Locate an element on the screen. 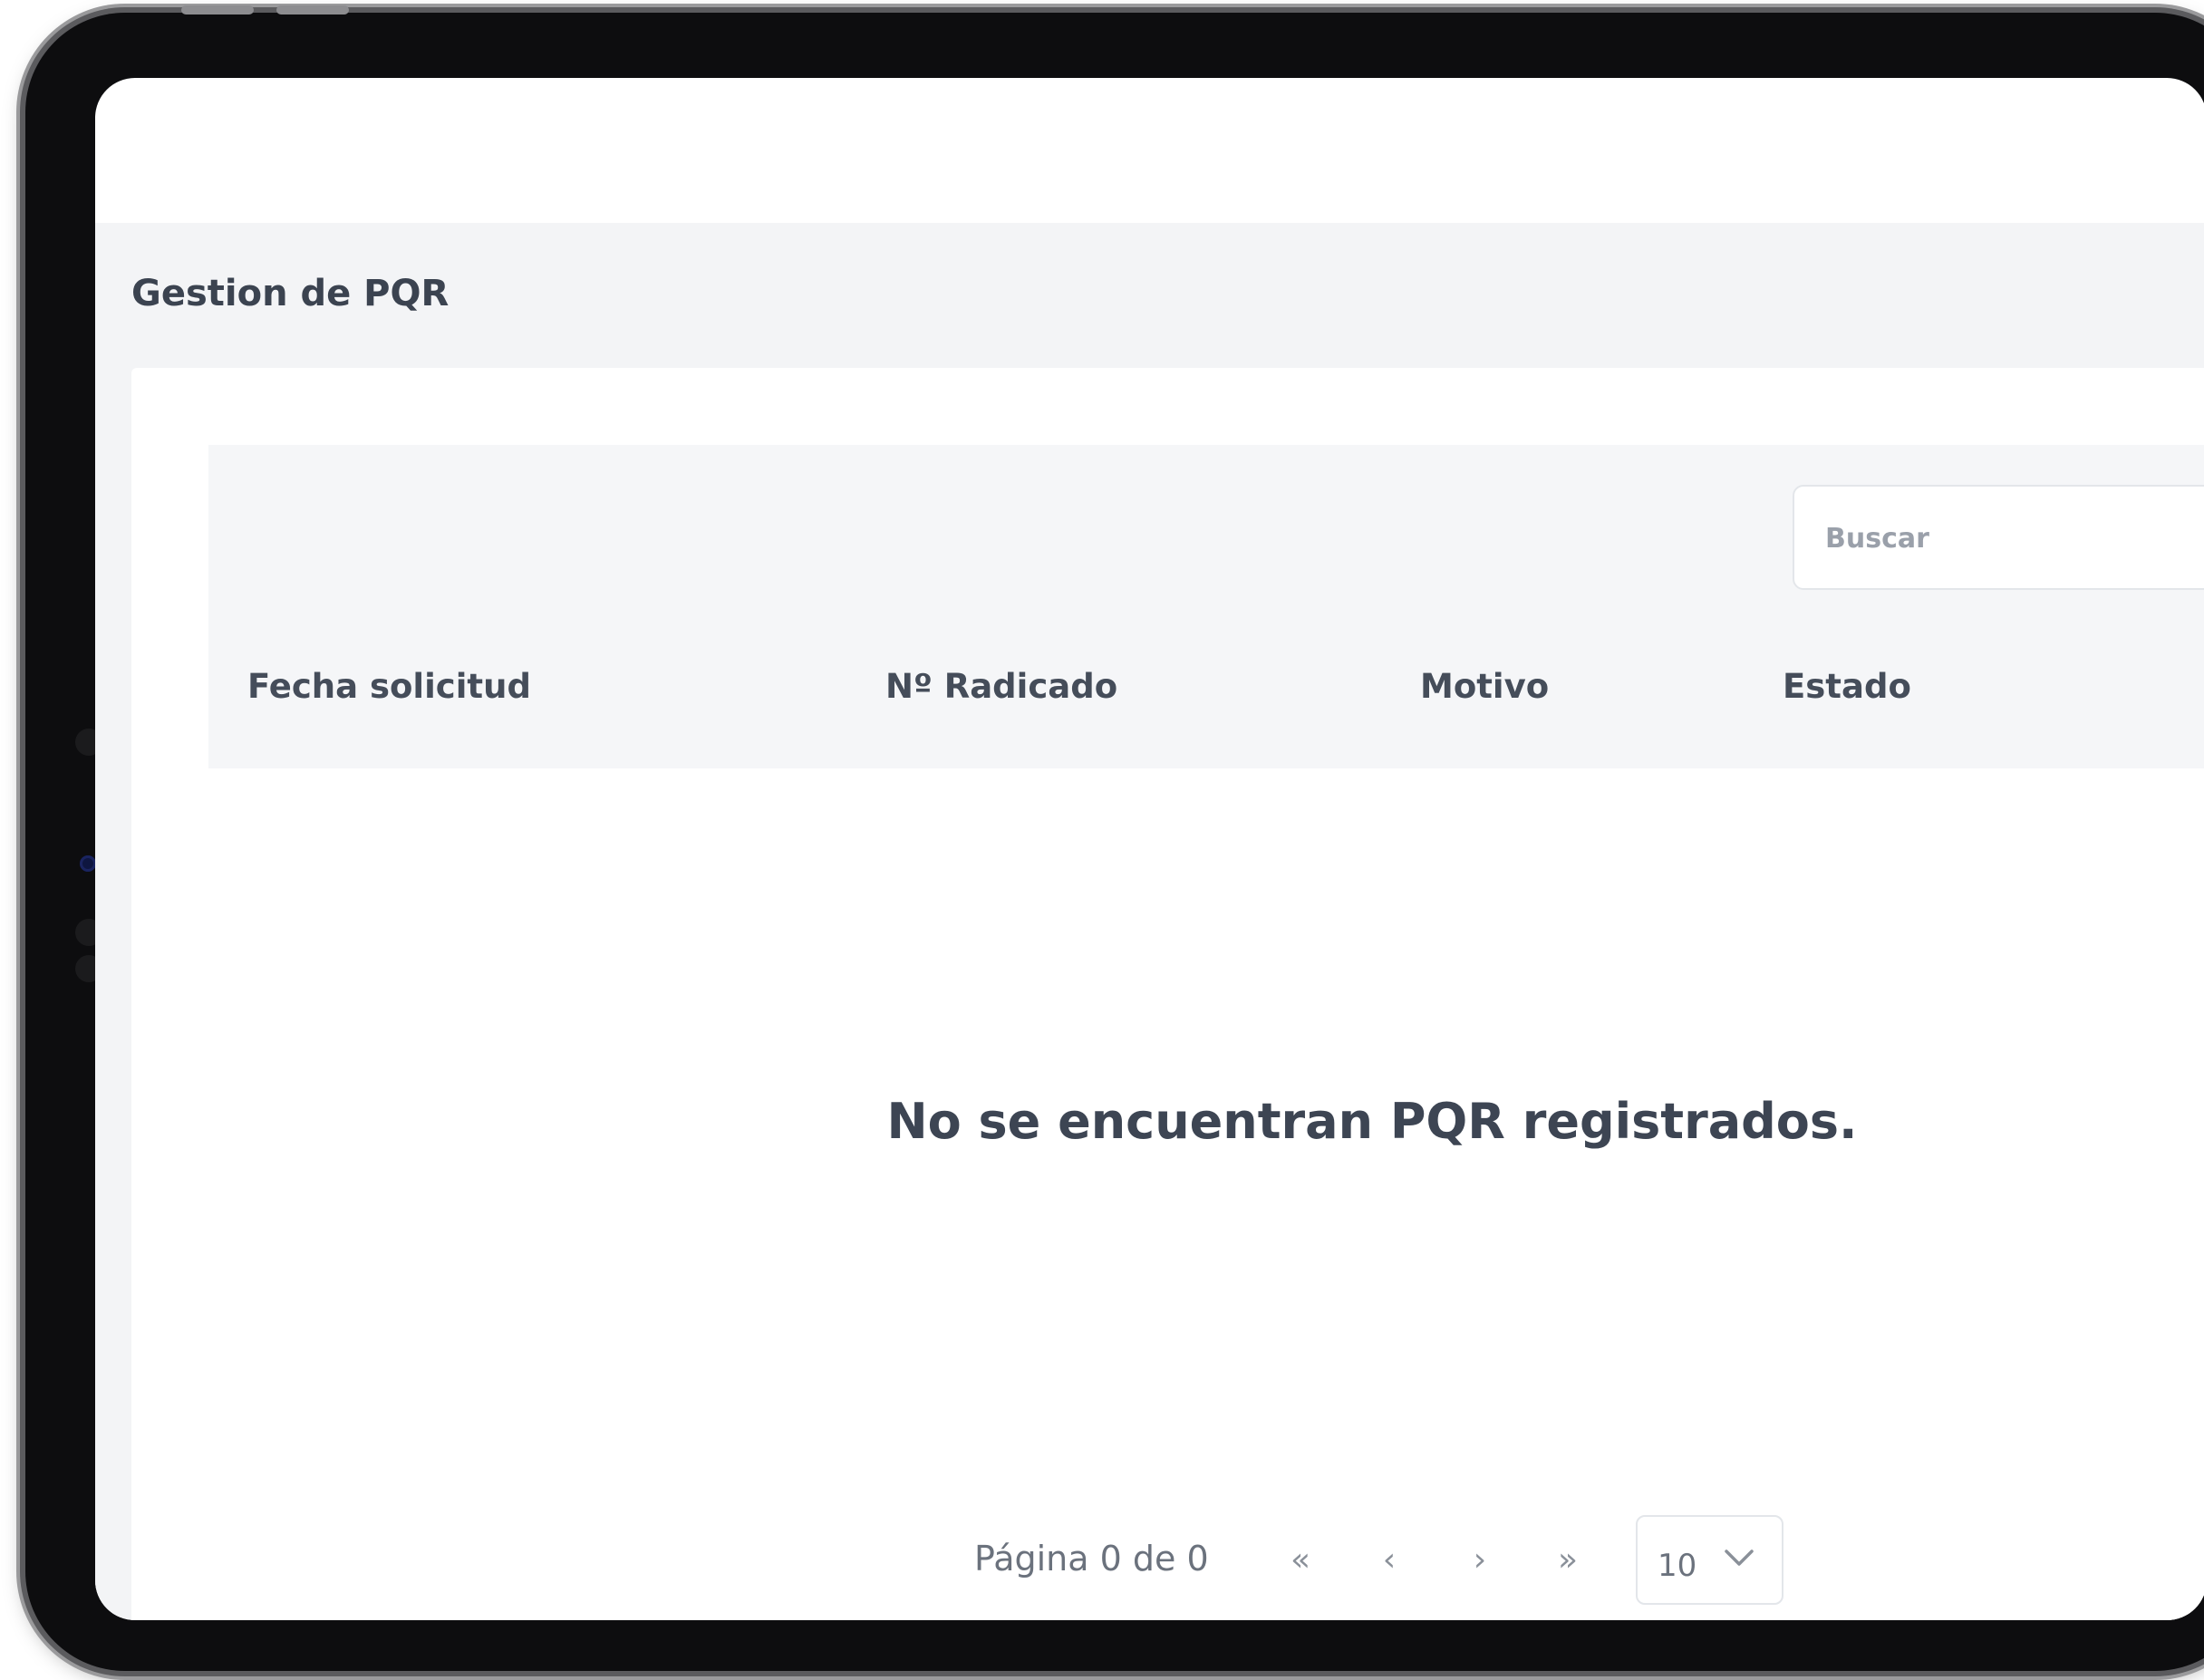 This screenshot has width=2204, height=1680. page-title: Gestion de PQR is located at coordinates (290, 293).